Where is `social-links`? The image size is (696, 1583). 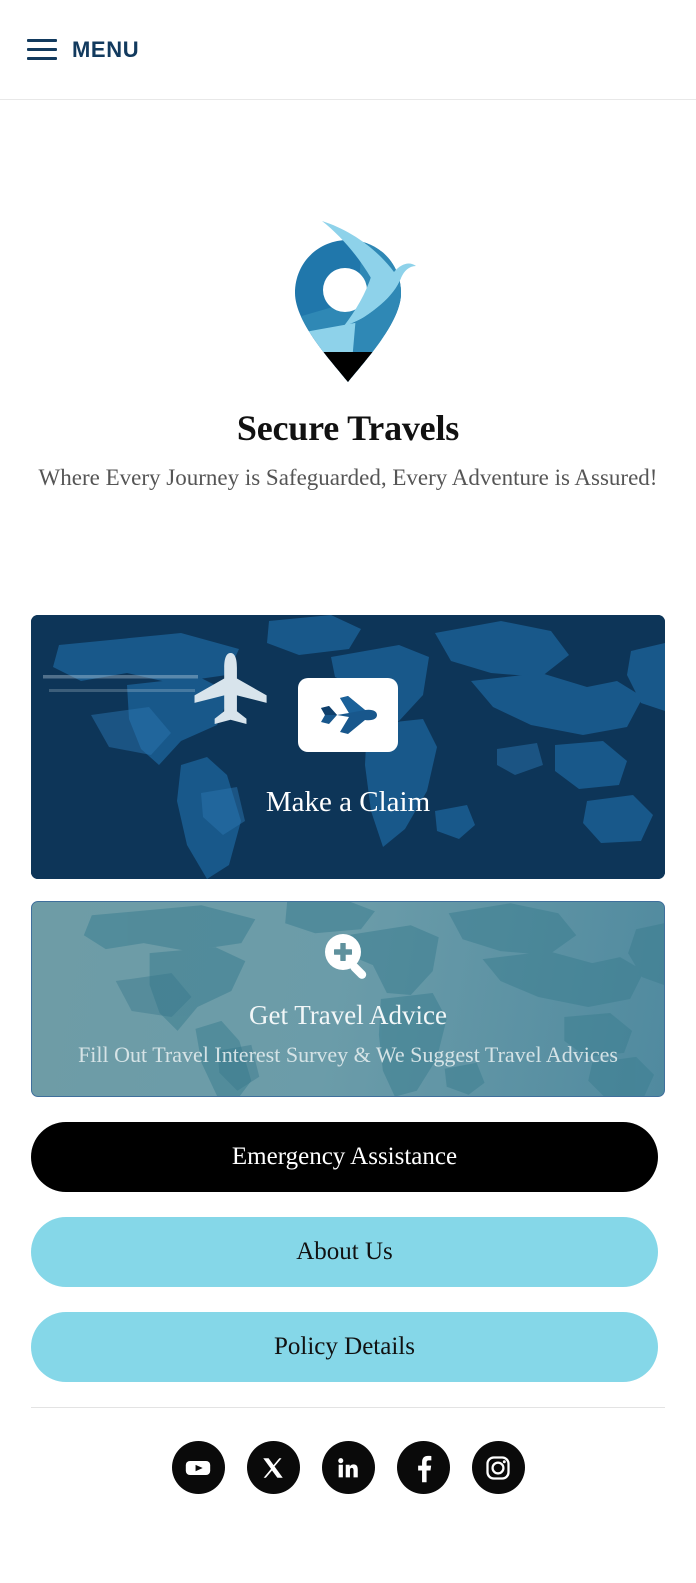
social-links is located at coordinates (348, 1485).